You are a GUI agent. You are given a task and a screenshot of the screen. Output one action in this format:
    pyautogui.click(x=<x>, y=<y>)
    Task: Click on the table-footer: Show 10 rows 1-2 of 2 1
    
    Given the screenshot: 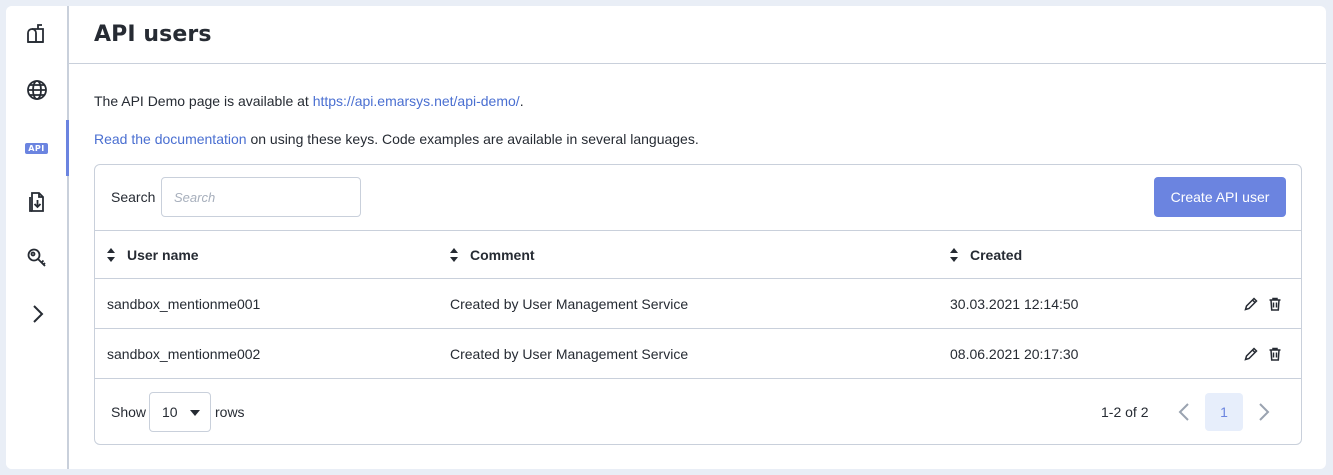 What is the action you would take?
    pyautogui.click(x=698, y=412)
    